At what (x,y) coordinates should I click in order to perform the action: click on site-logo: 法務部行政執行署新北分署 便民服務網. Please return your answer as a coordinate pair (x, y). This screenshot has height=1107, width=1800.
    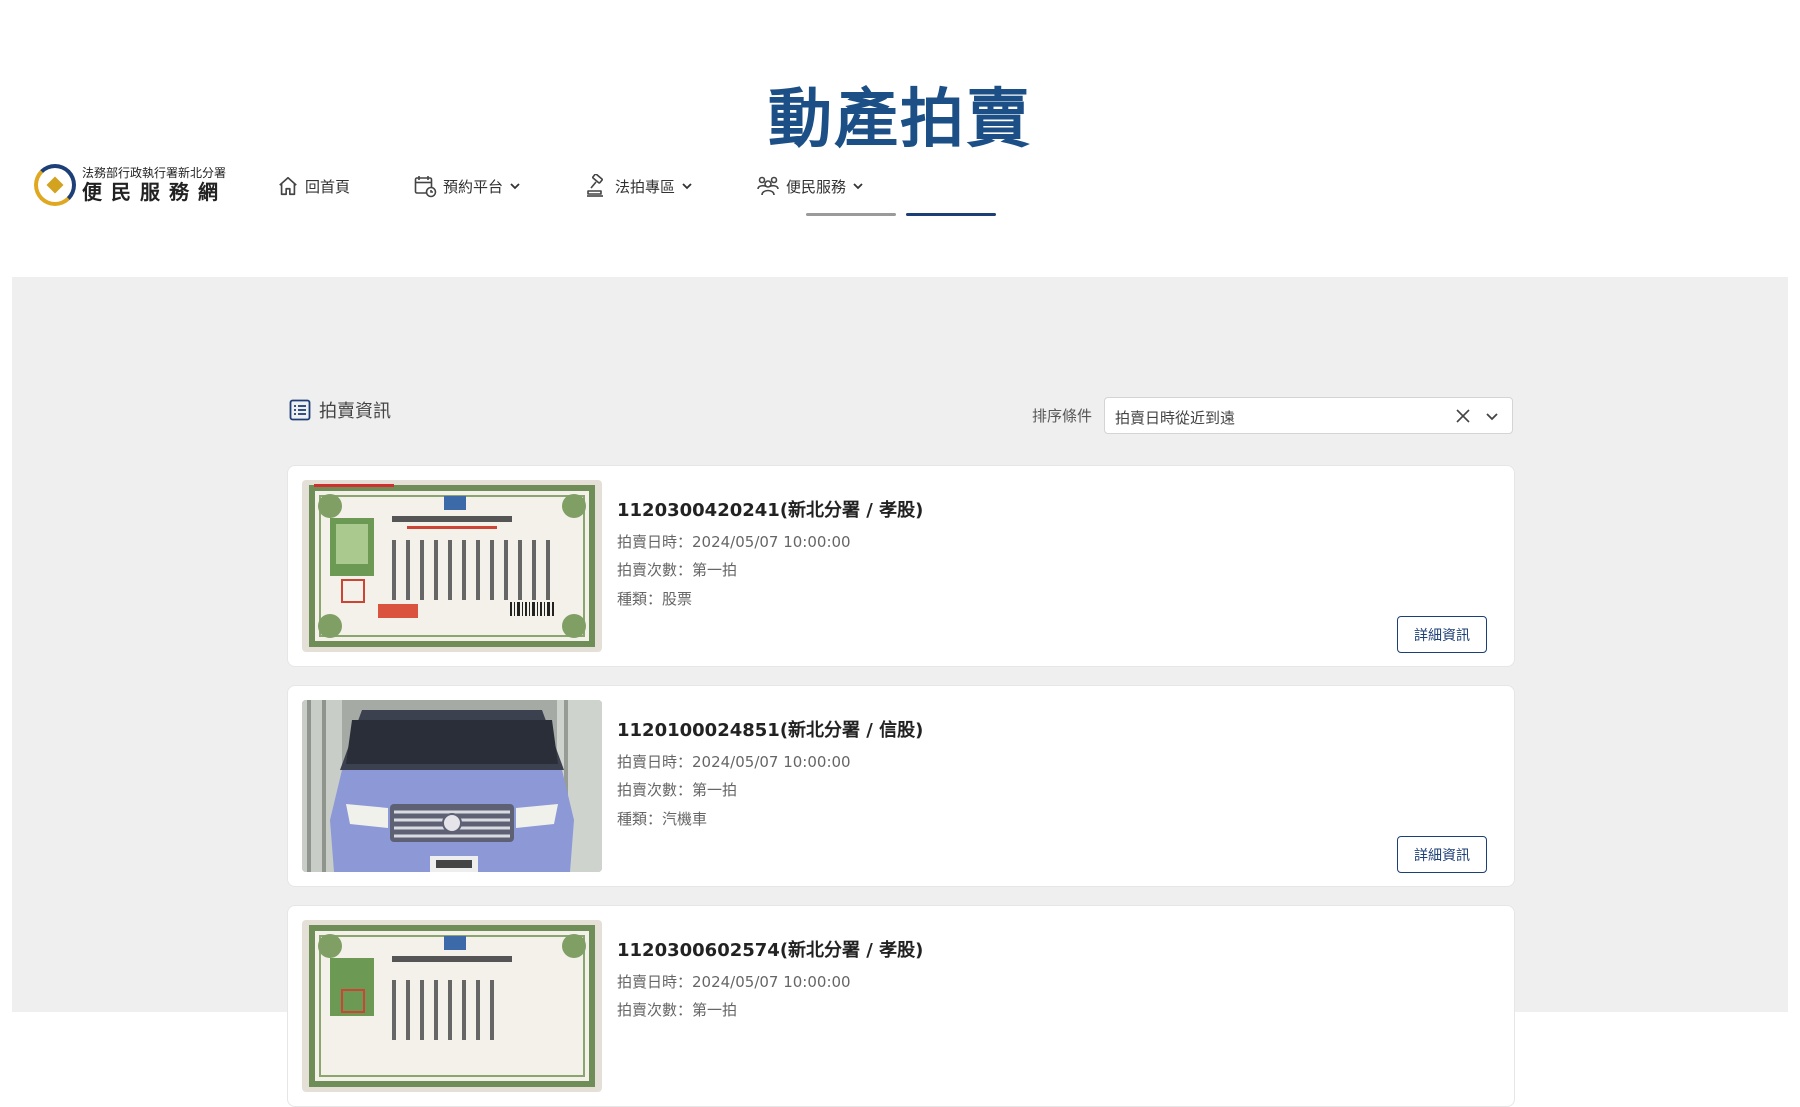
    Looking at the image, I should click on (134, 185).